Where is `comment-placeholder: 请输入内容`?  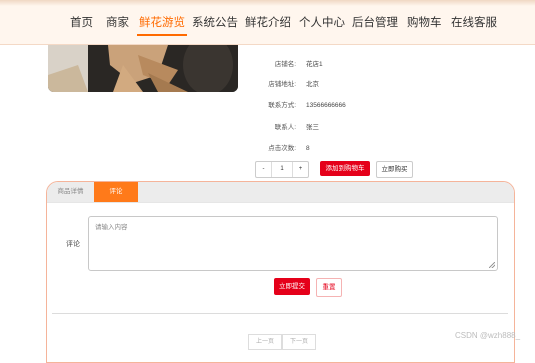
comment-placeholder: 请输入内容 is located at coordinates (111, 227).